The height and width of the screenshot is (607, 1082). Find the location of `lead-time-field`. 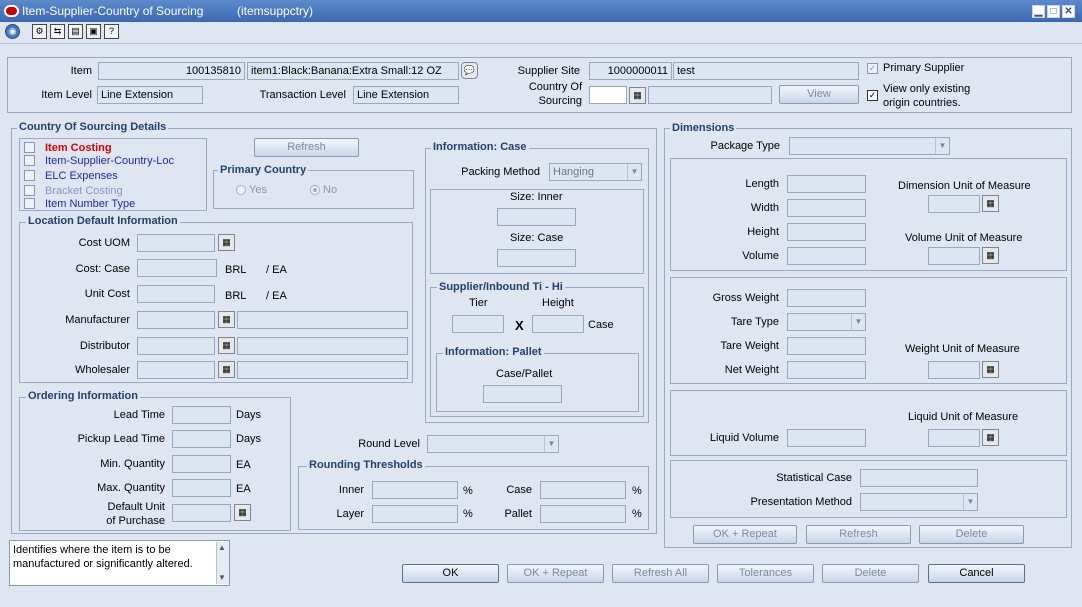

lead-time-field is located at coordinates (201, 415).